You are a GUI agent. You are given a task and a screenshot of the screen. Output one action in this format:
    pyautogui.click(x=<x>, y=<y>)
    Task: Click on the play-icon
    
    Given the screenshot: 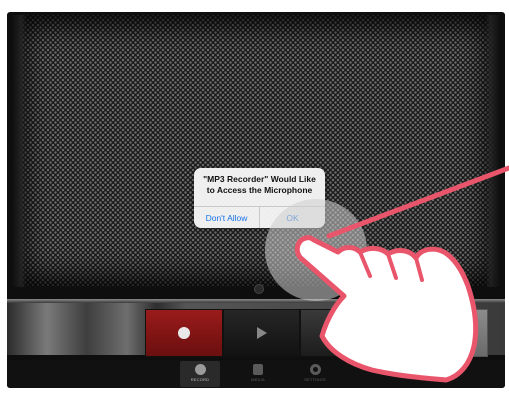 What is the action you would take?
    pyautogui.click(x=261, y=333)
    